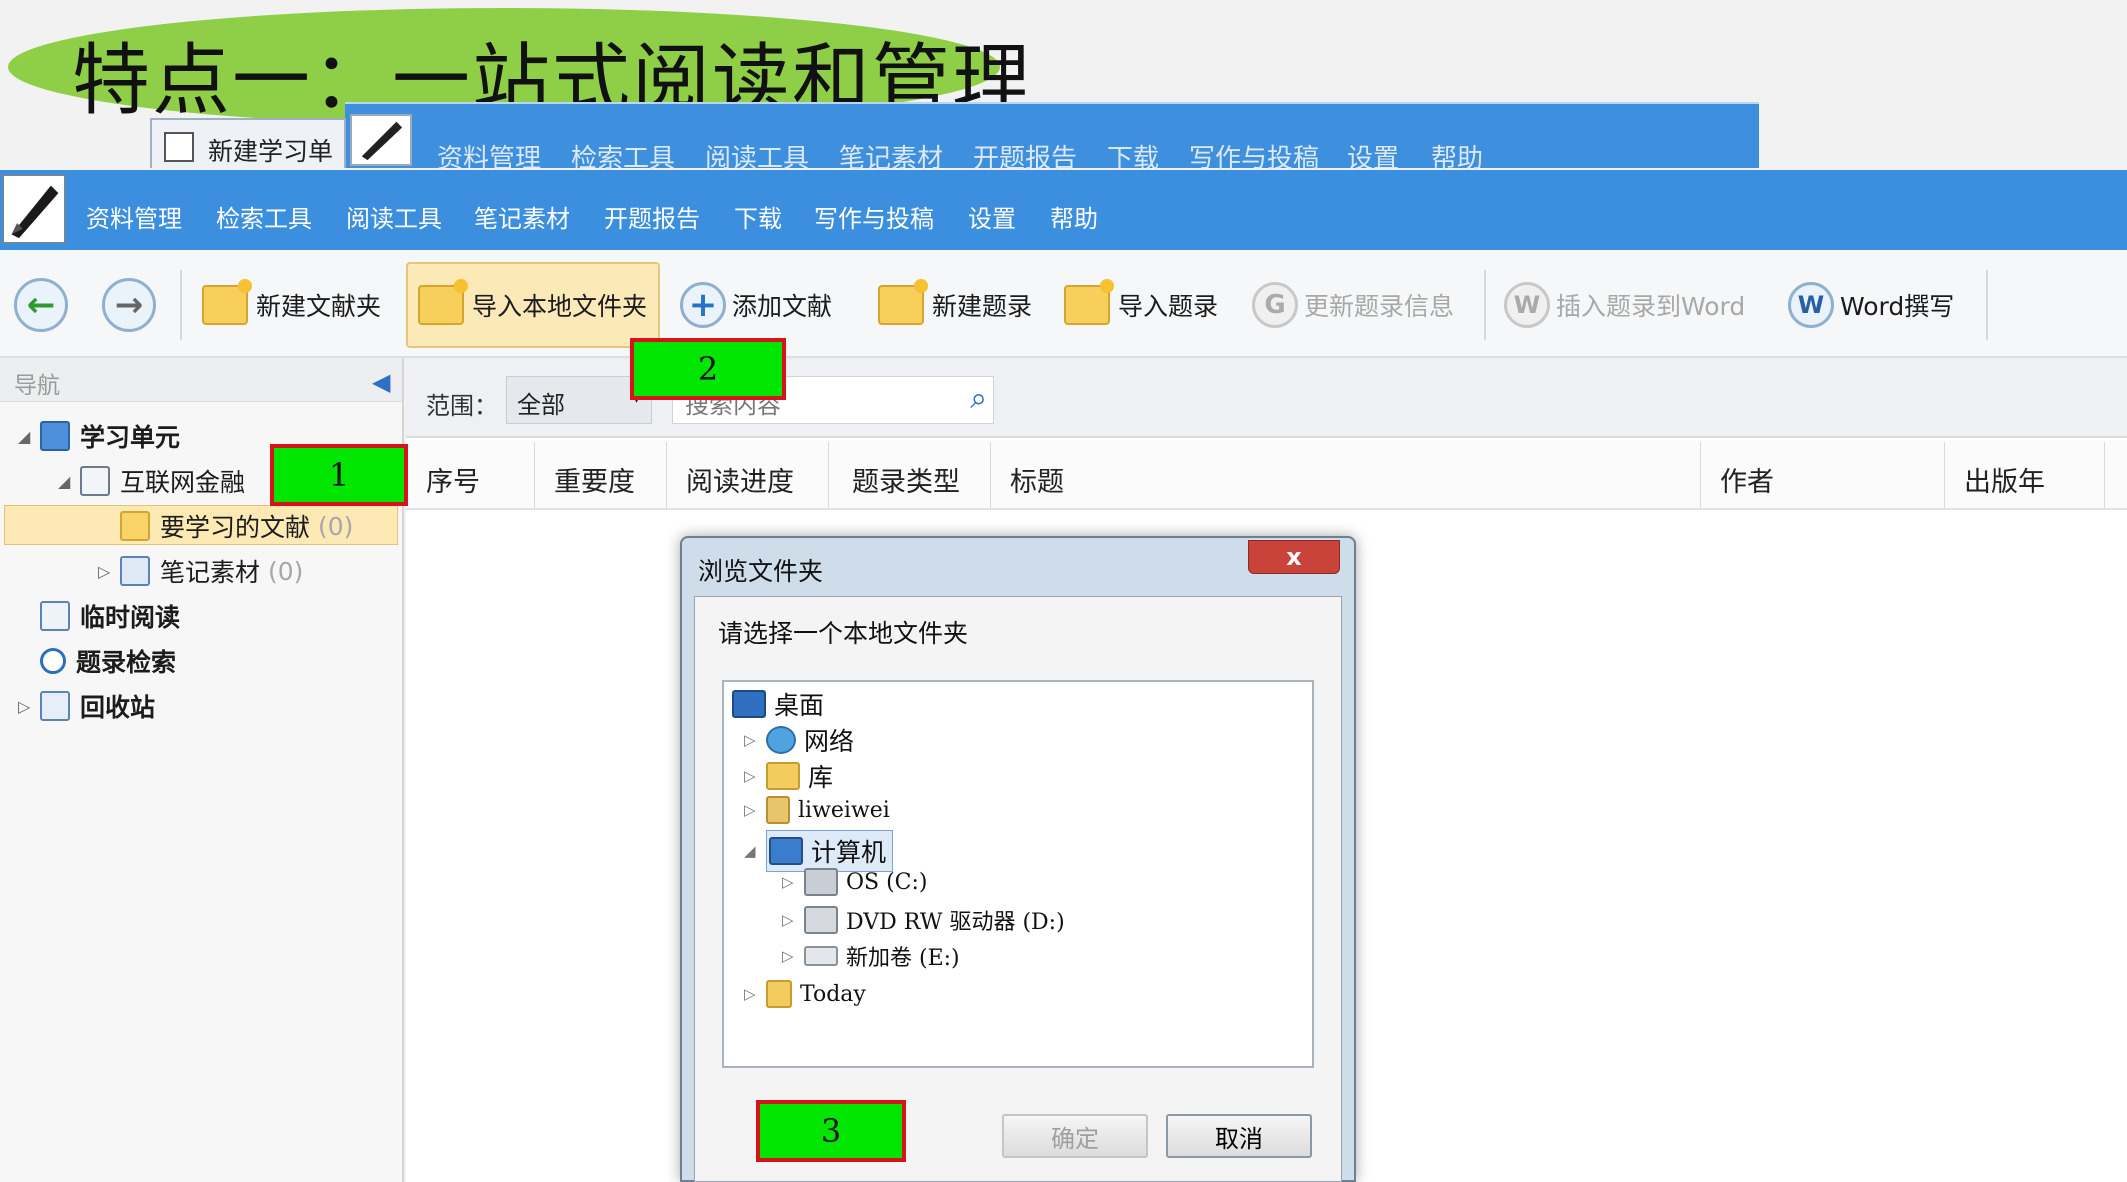 The width and height of the screenshot is (2127, 1182). What do you see at coordinates (522, 216) in the screenshot?
I see `menu-item-notes: 笔记素材` at bounding box center [522, 216].